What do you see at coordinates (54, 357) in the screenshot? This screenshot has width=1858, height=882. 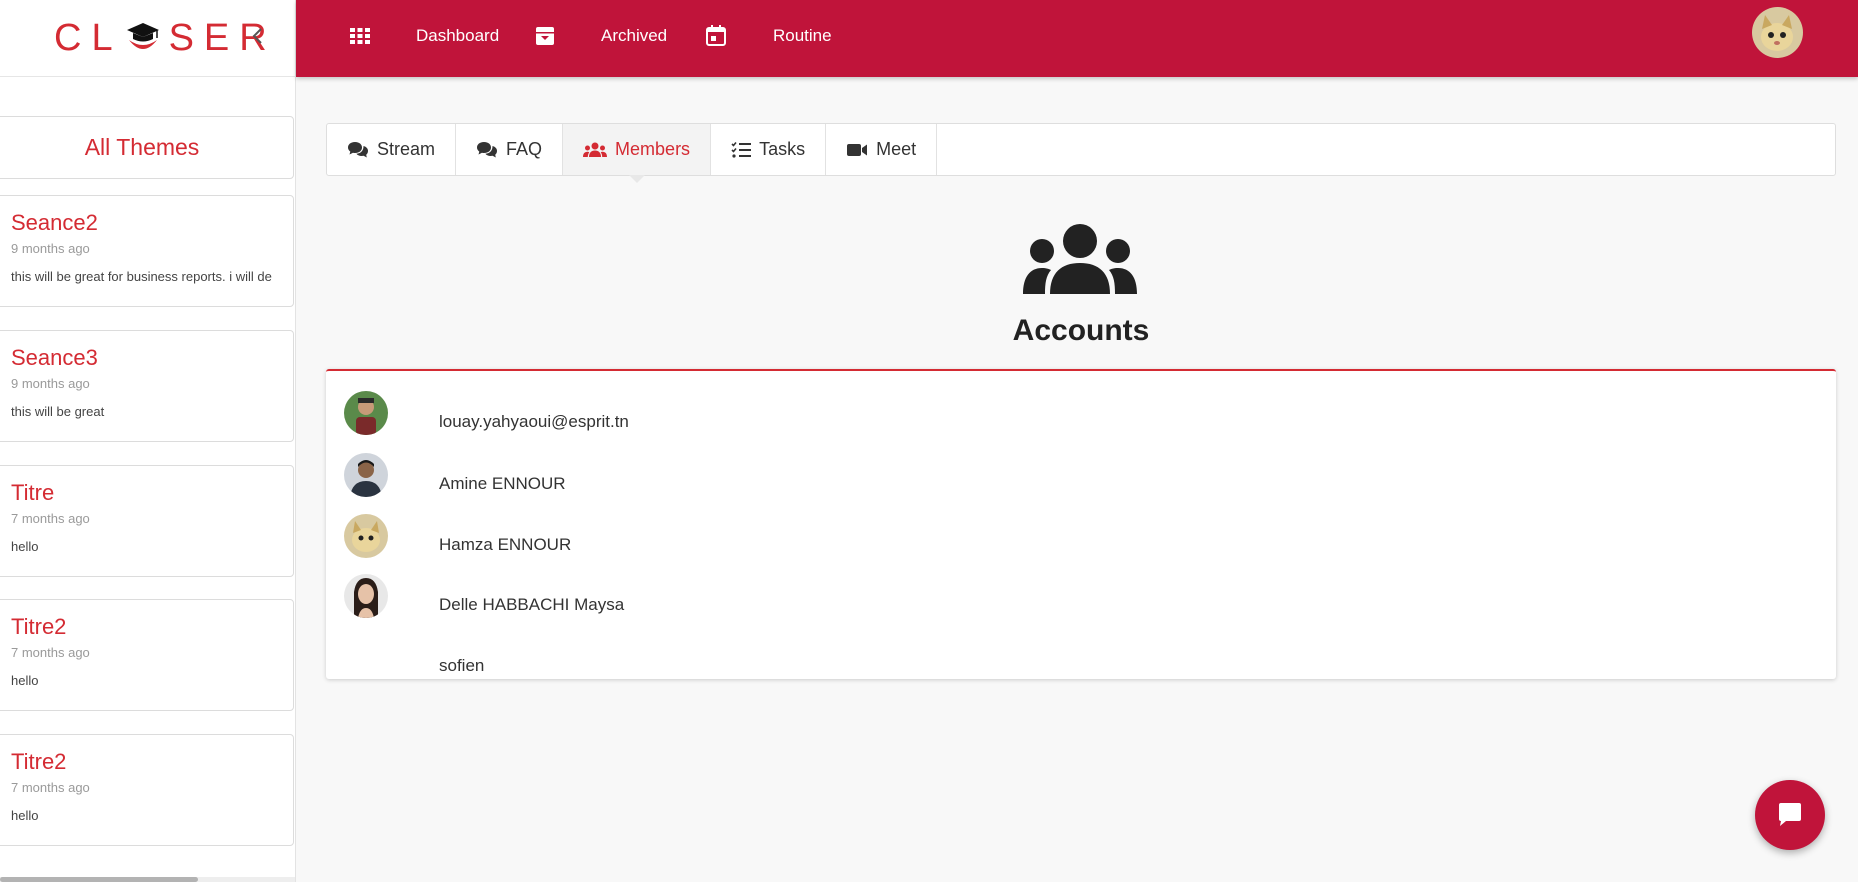 I see `theme-title: Seance3` at bounding box center [54, 357].